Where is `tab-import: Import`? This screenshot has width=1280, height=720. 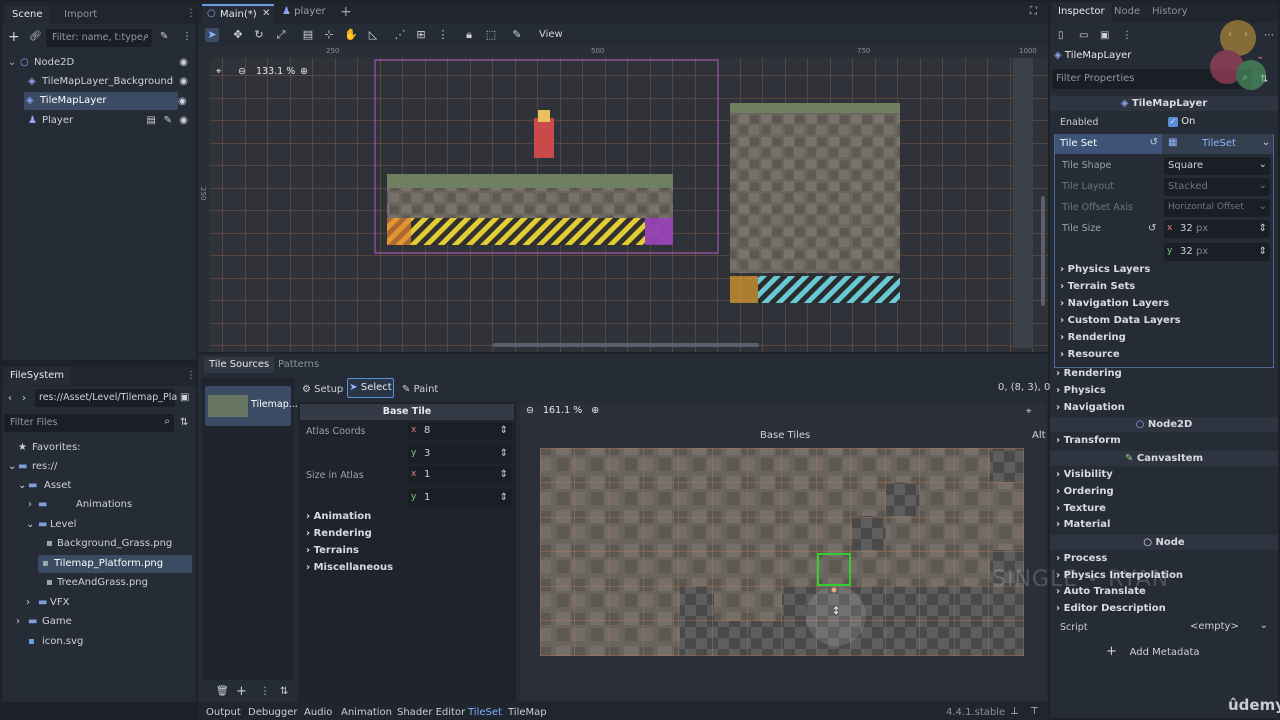
tab-import: Import is located at coordinates (80, 15).